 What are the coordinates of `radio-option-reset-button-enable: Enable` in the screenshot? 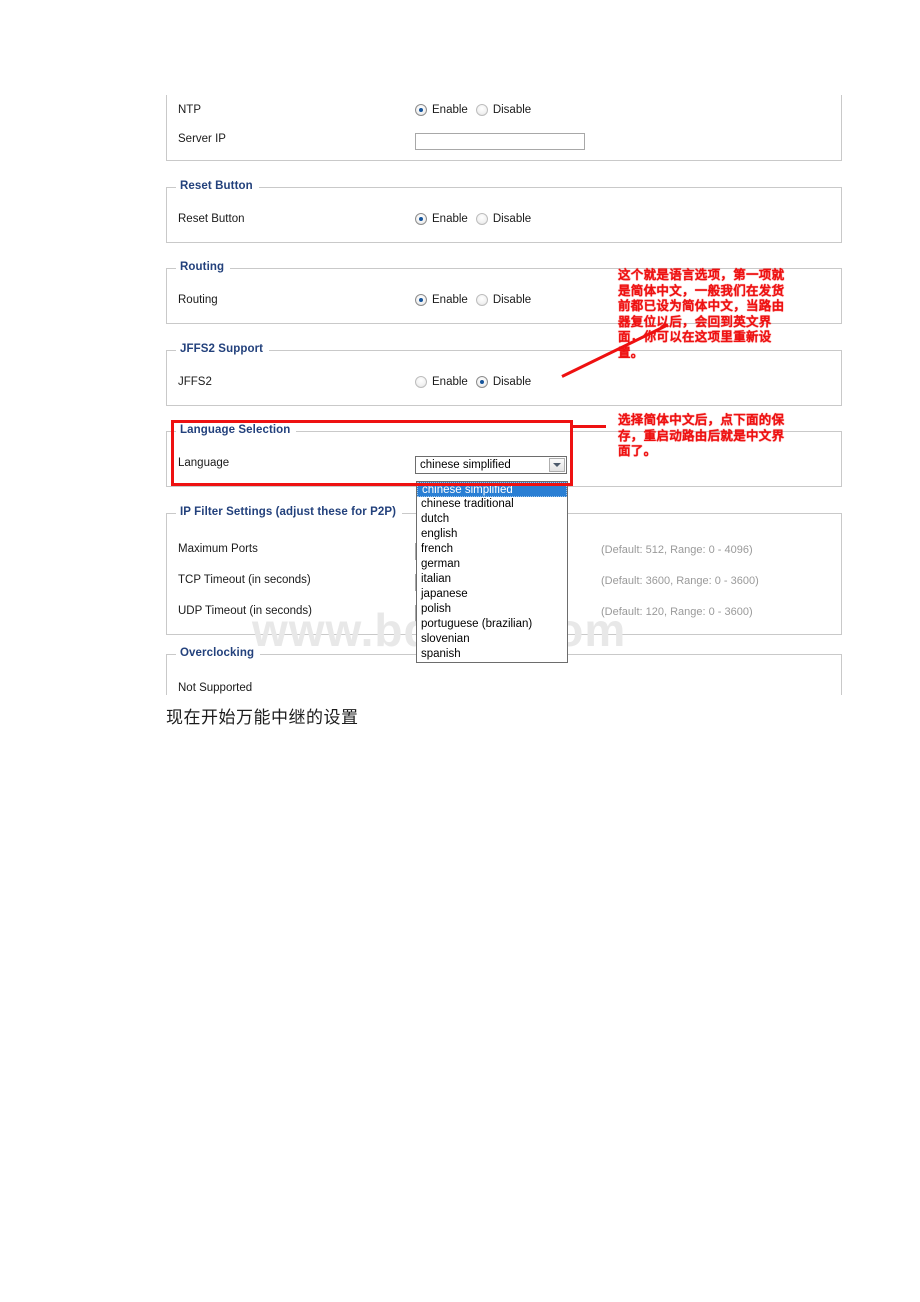 It's located at (441, 219).